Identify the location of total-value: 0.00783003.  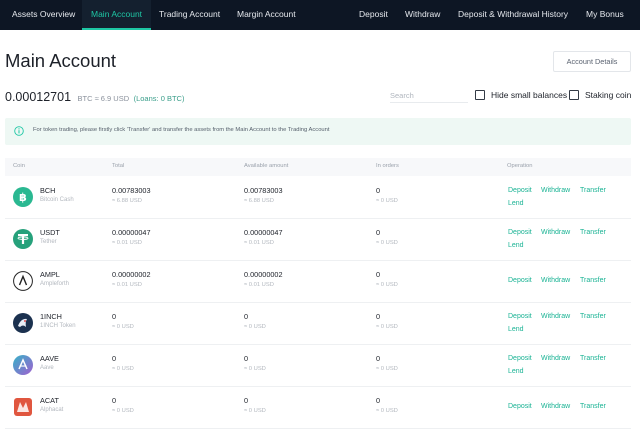
(131, 190).